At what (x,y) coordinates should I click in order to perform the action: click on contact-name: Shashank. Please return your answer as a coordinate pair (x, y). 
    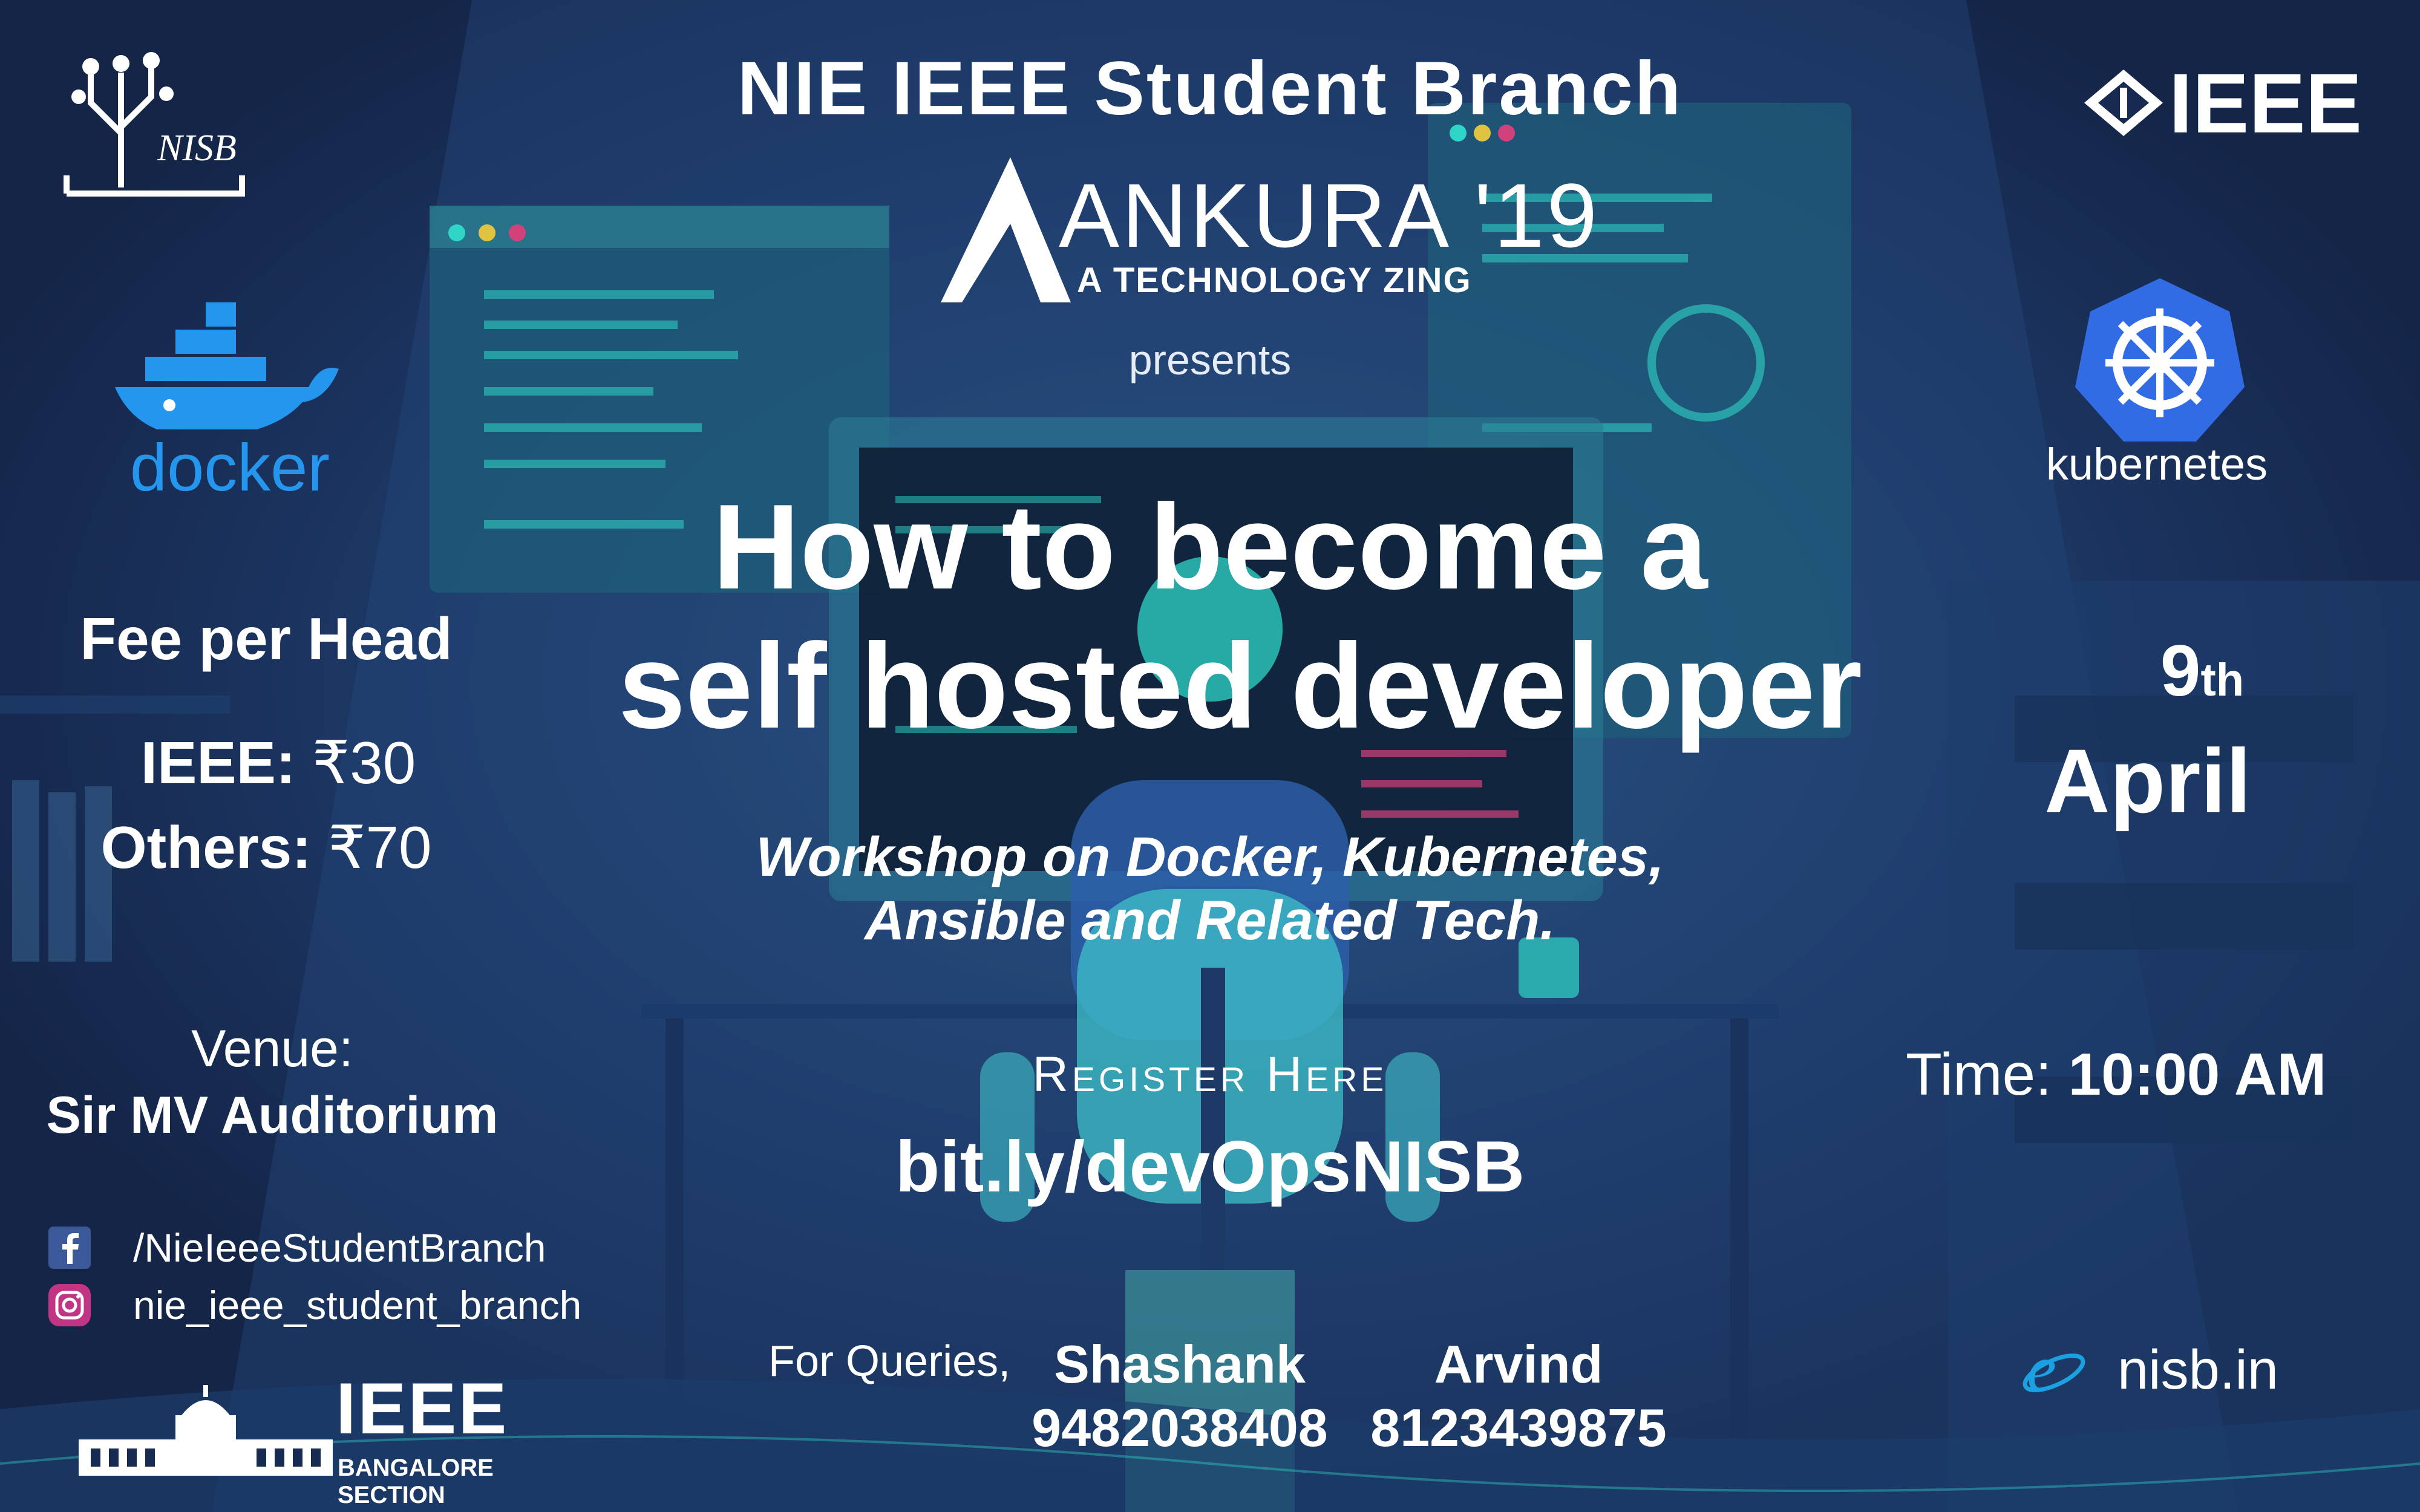
    Looking at the image, I should click on (1180, 1364).